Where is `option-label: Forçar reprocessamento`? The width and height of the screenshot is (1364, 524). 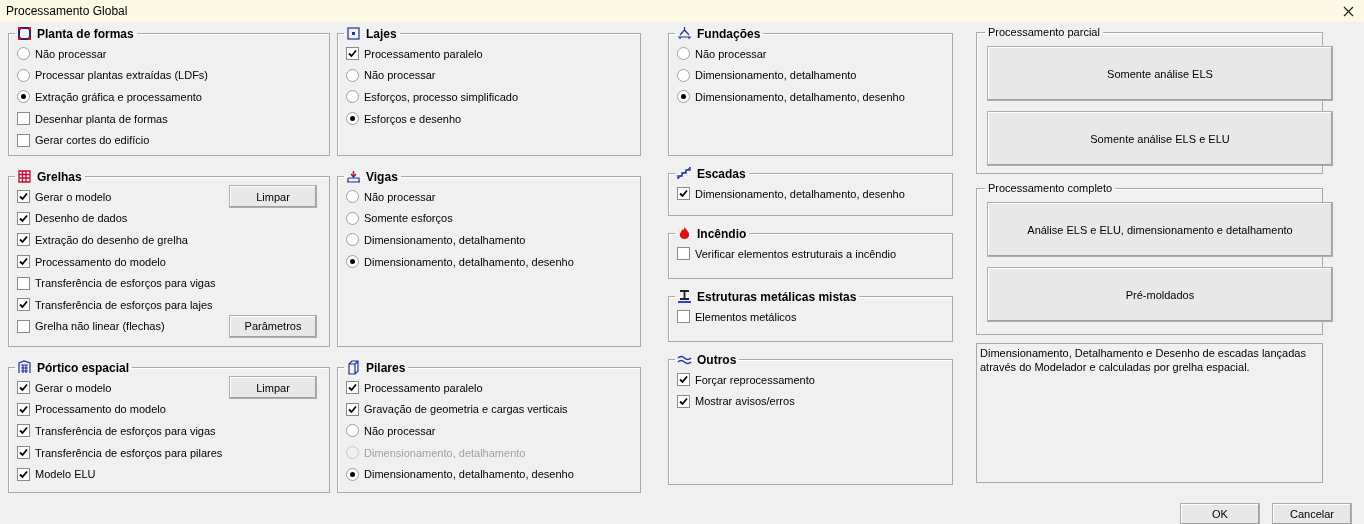 option-label: Forçar reprocessamento is located at coordinates (755, 379).